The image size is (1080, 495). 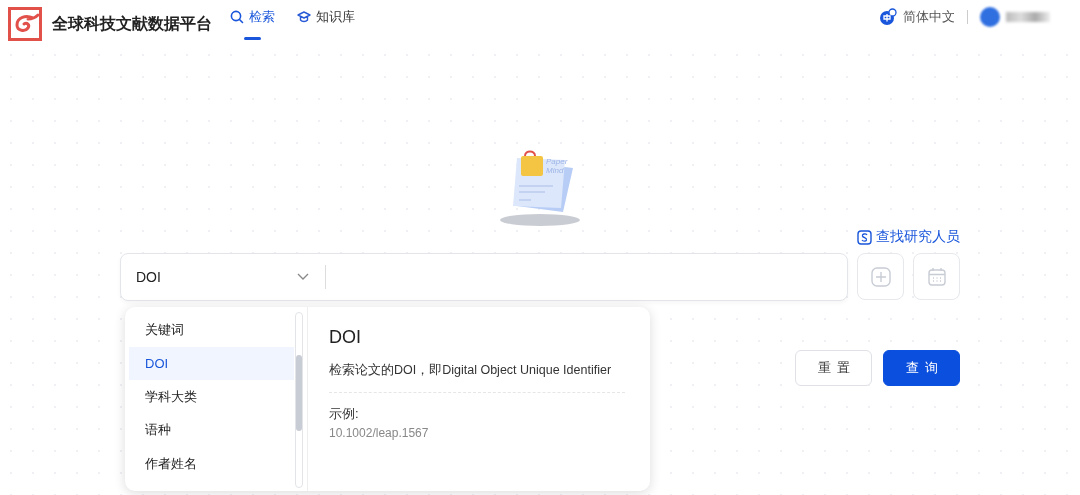 What do you see at coordinates (864, 237) in the screenshot?
I see `researcher-icon` at bounding box center [864, 237].